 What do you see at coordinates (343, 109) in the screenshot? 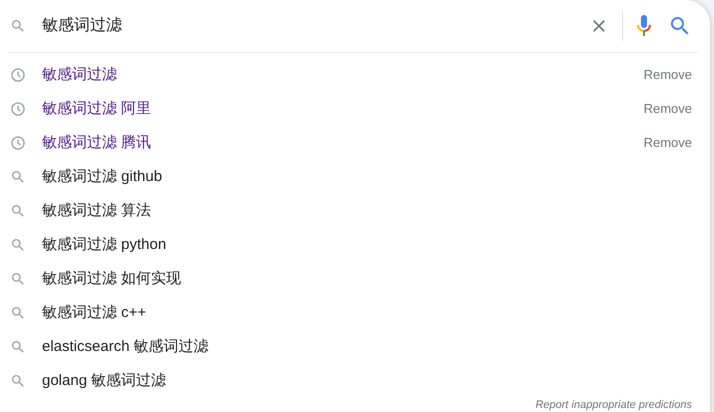
I see `suggestion-text: 敏感词过滤 阿里` at bounding box center [343, 109].